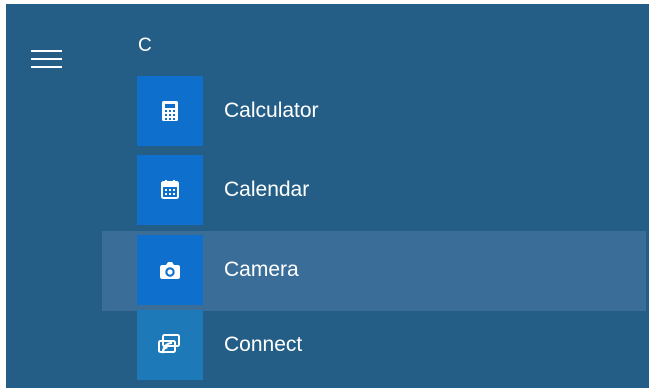  What do you see at coordinates (271, 110) in the screenshot?
I see `app-label-calculator: Calculator` at bounding box center [271, 110].